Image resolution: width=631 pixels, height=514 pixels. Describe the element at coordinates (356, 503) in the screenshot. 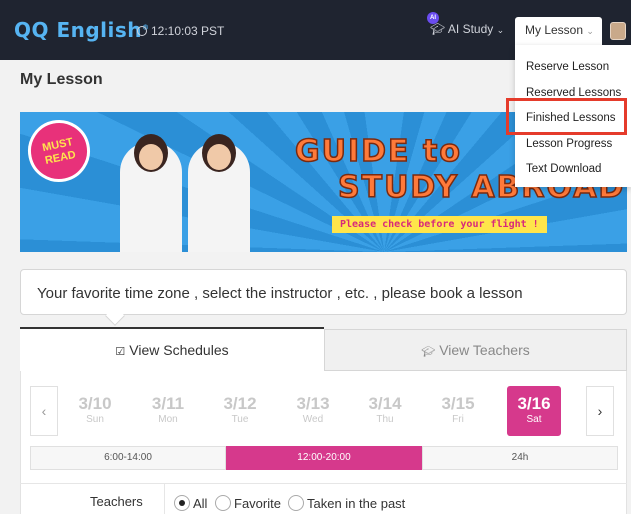

I see `filter-taken-label: Taken in the past` at that location.